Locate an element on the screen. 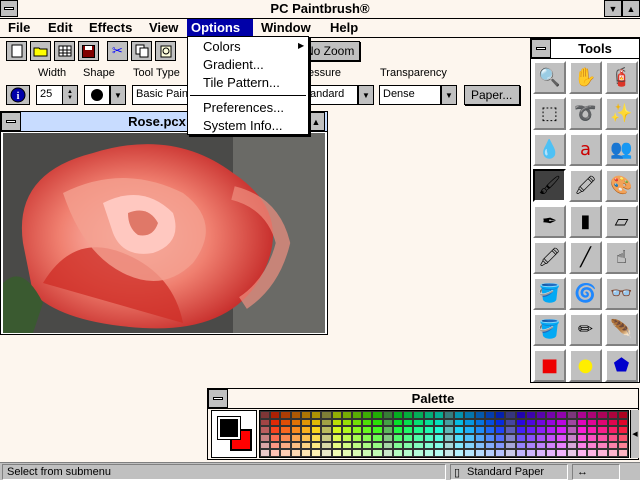 The image size is (640, 480). width-spinner: ▲ ▼ is located at coordinates (70, 95).